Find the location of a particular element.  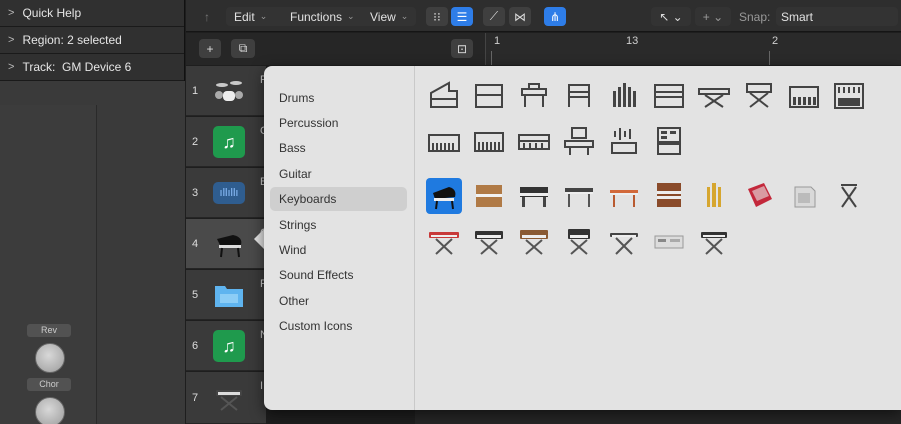

chevron-right-icon: > is located at coordinates (11, 67).